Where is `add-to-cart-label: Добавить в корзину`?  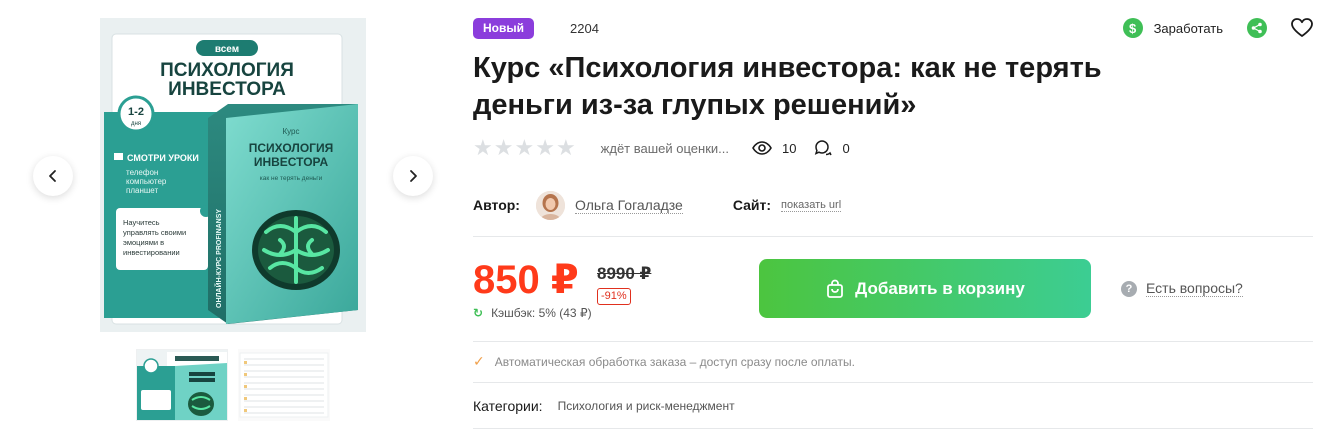 add-to-cart-label: Добавить в корзину is located at coordinates (940, 288).